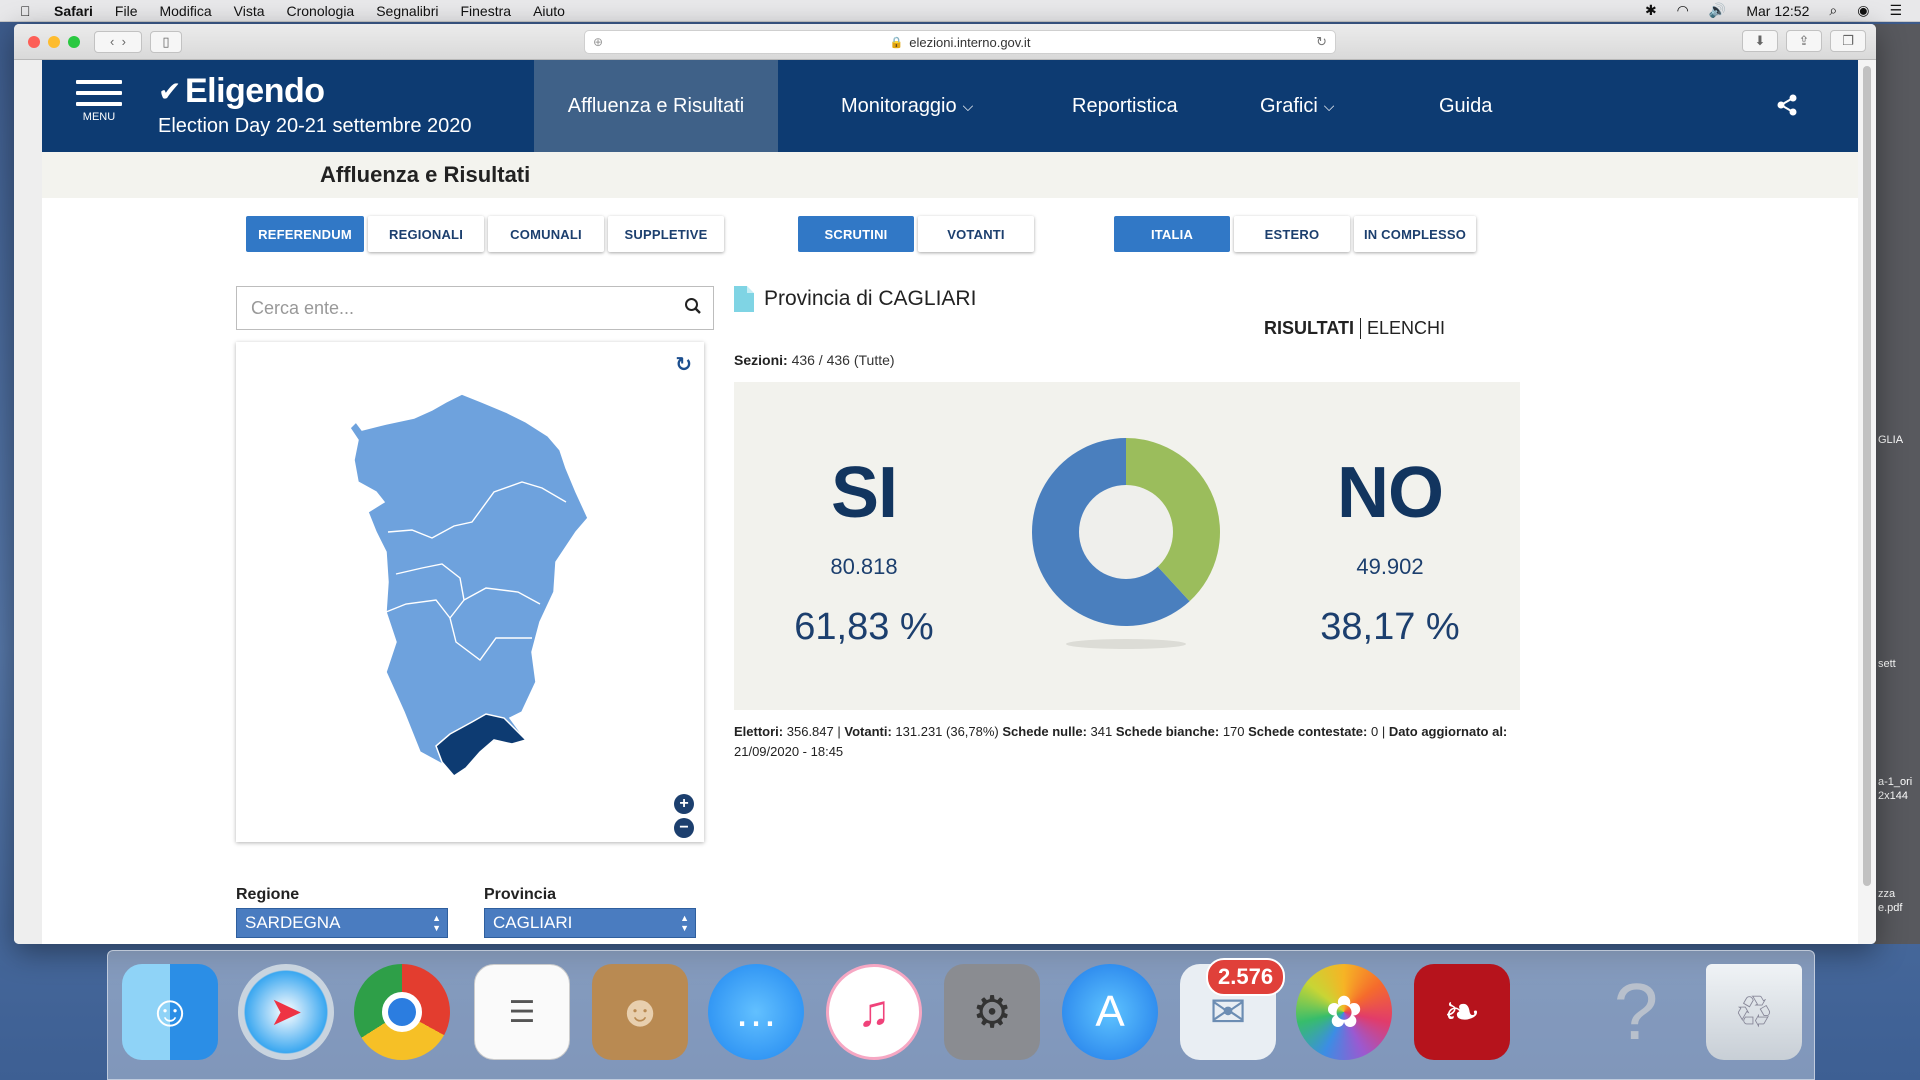 This screenshot has height=1080, width=1920. I want to click on share-icon, so click(1787, 108).